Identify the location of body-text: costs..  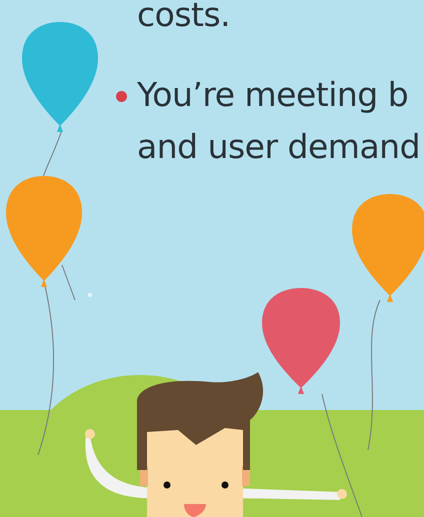
(183, 17).